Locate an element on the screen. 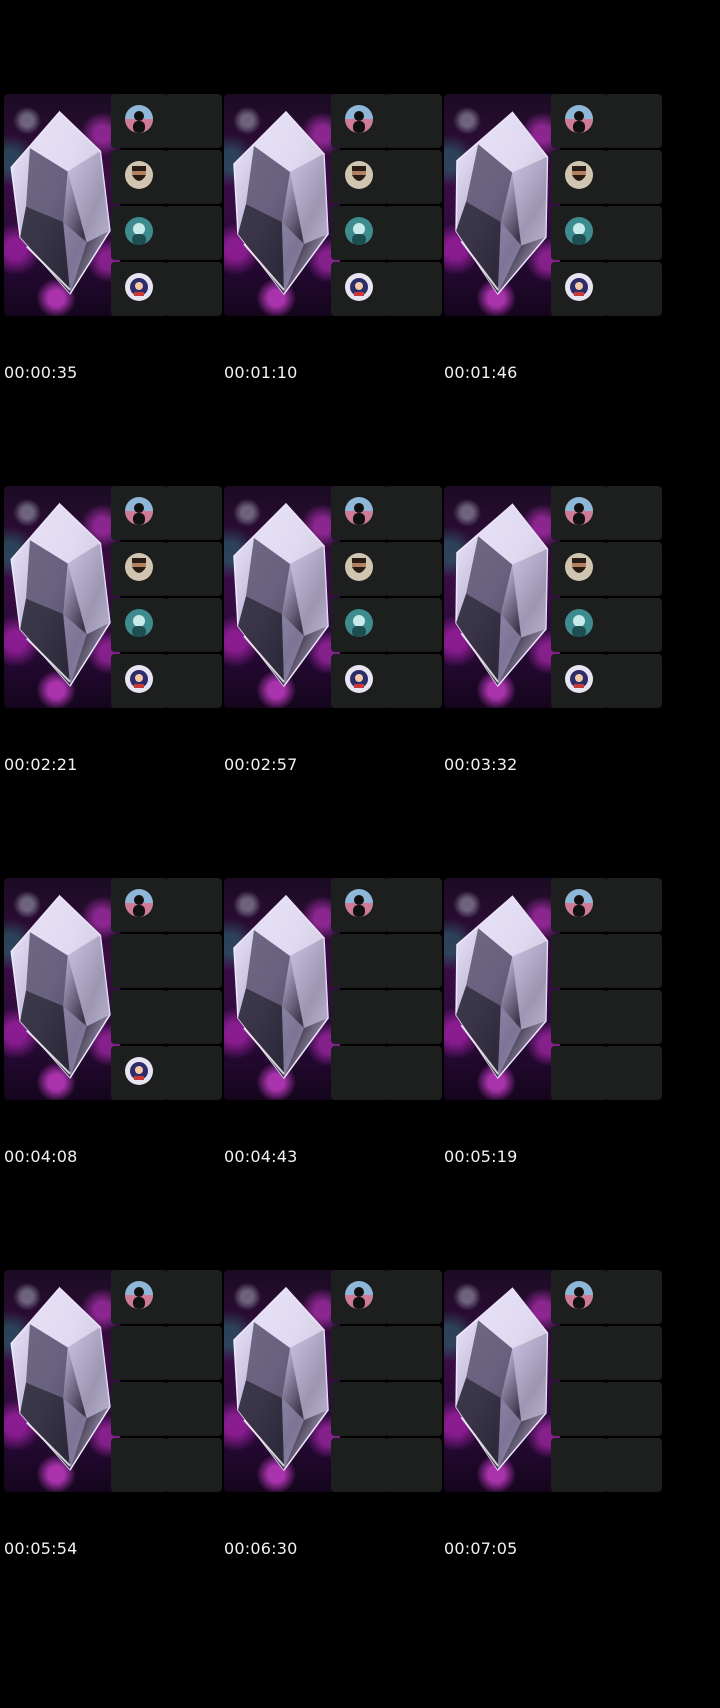 The image size is (720, 1708). frame-timestamp: 00:03:32 is located at coordinates (481, 764).